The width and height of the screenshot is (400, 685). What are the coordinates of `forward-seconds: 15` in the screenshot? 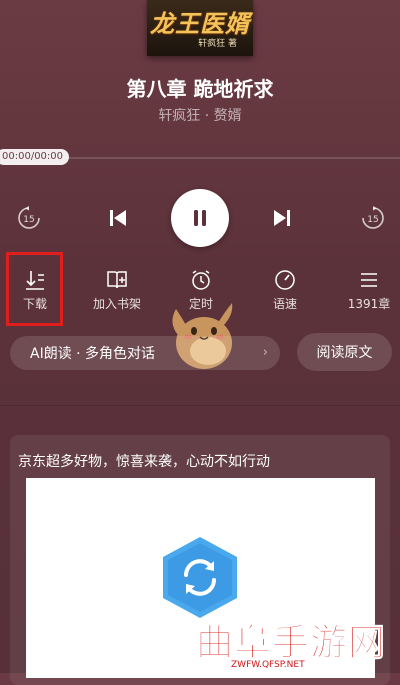 It's located at (372, 220).